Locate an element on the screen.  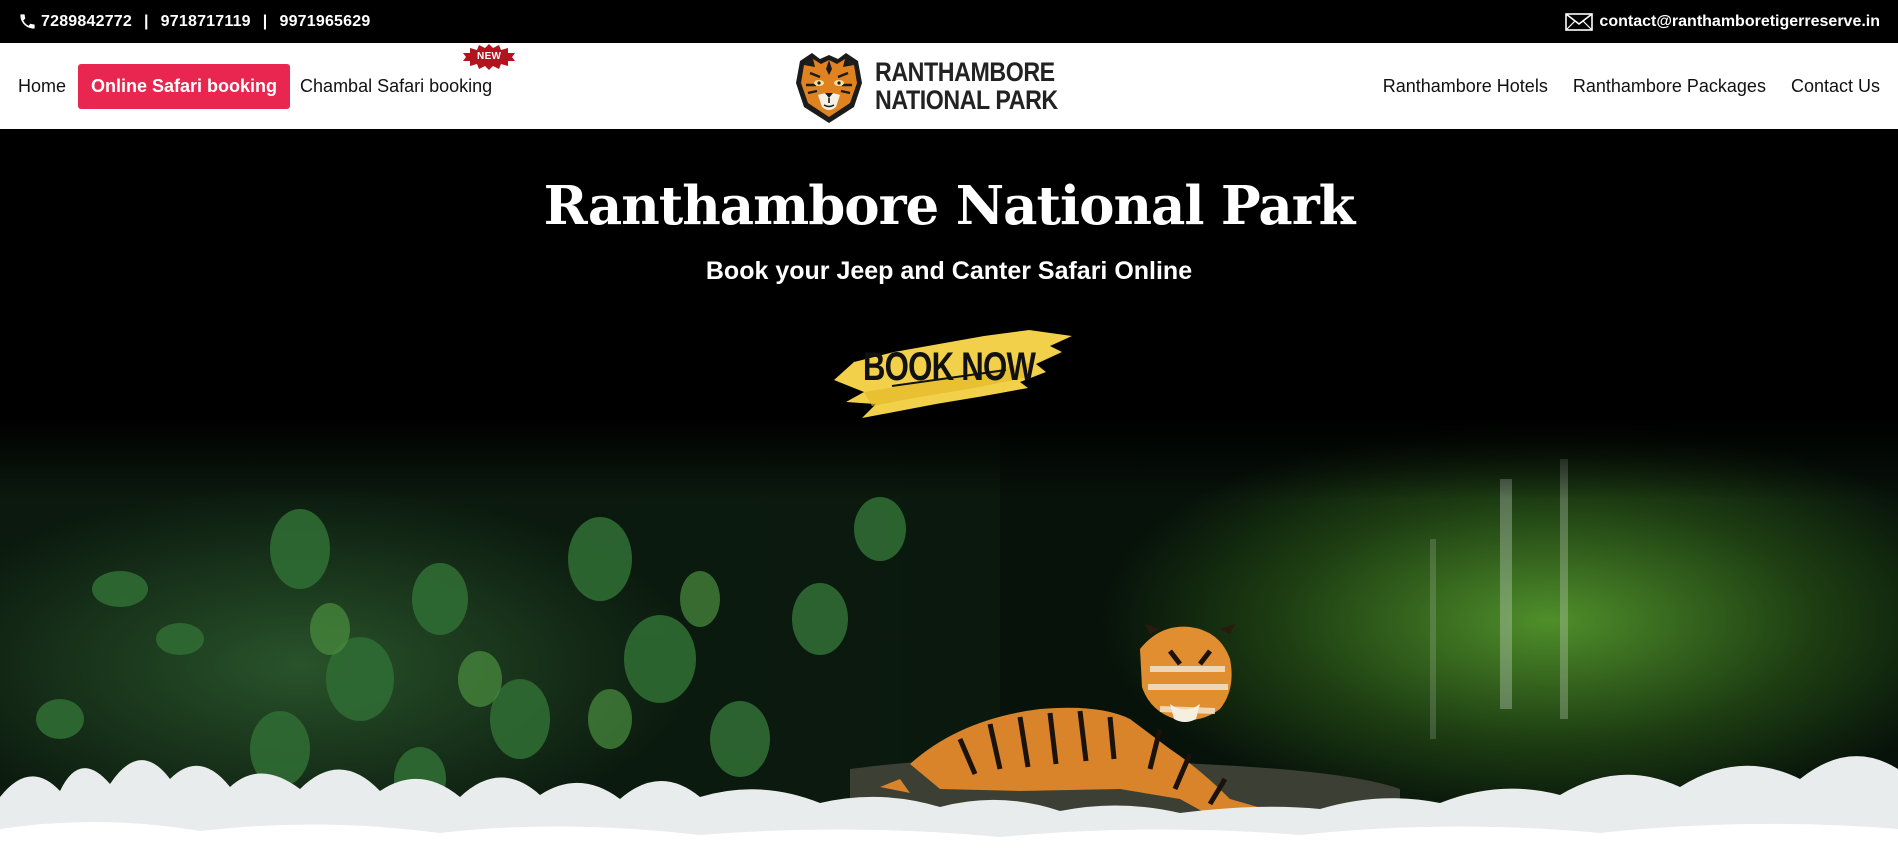
email-contact: contact@ranthamboretigerreserve.in is located at coordinates (1722, 22).